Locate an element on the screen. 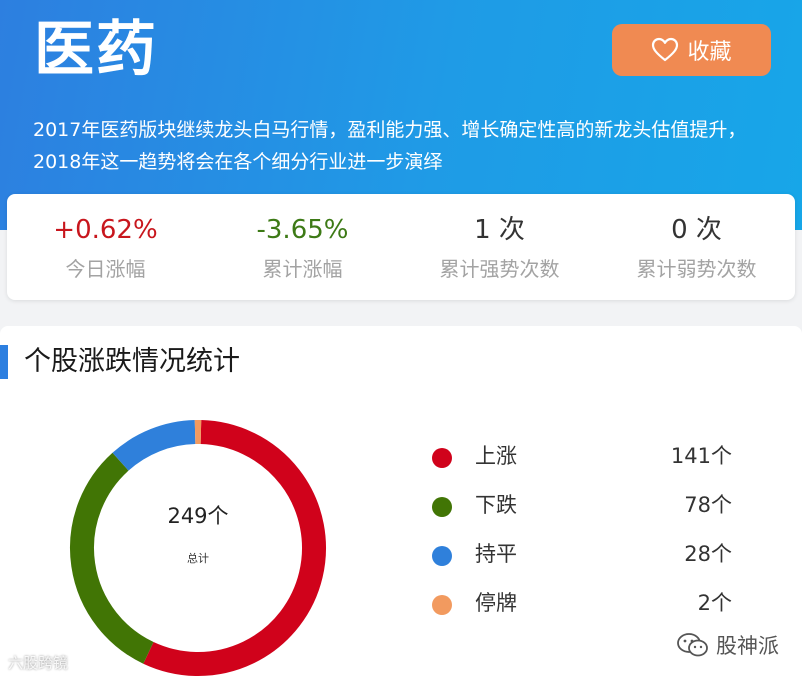 The width and height of the screenshot is (802, 679). watermark-right-text: 股神派 is located at coordinates (747, 646).